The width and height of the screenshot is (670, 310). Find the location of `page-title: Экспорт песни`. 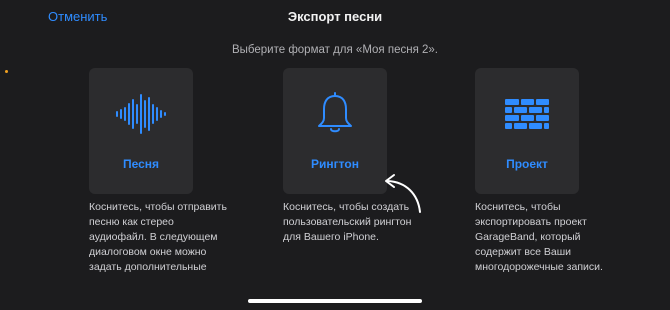

page-title: Экспорт песни is located at coordinates (335, 16).